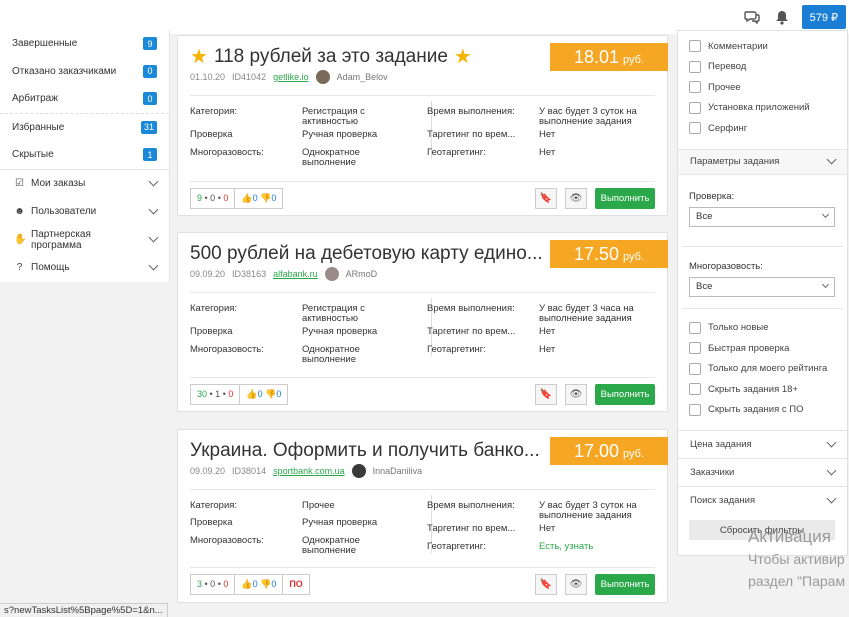  I want to click on stats-counters: 30 • 1 • 0, so click(216, 394).